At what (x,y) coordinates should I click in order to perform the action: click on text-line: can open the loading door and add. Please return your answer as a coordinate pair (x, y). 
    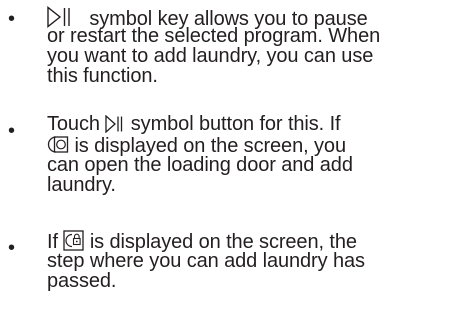
    Looking at the image, I should click on (200, 165).